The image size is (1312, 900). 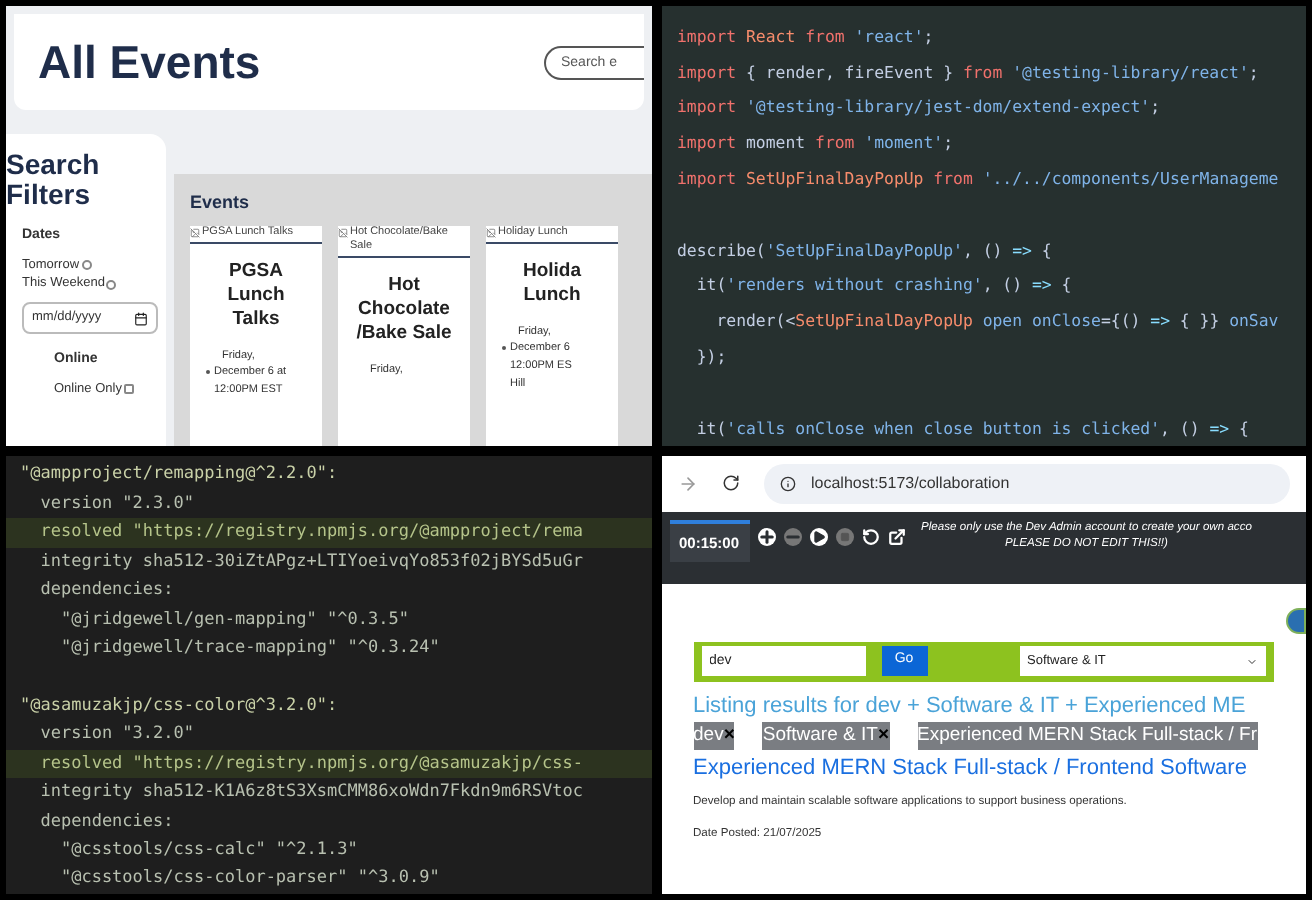 What do you see at coordinates (116, 735) in the screenshot?
I see `code-line: version "3.2.0"` at bounding box center [116, 735].